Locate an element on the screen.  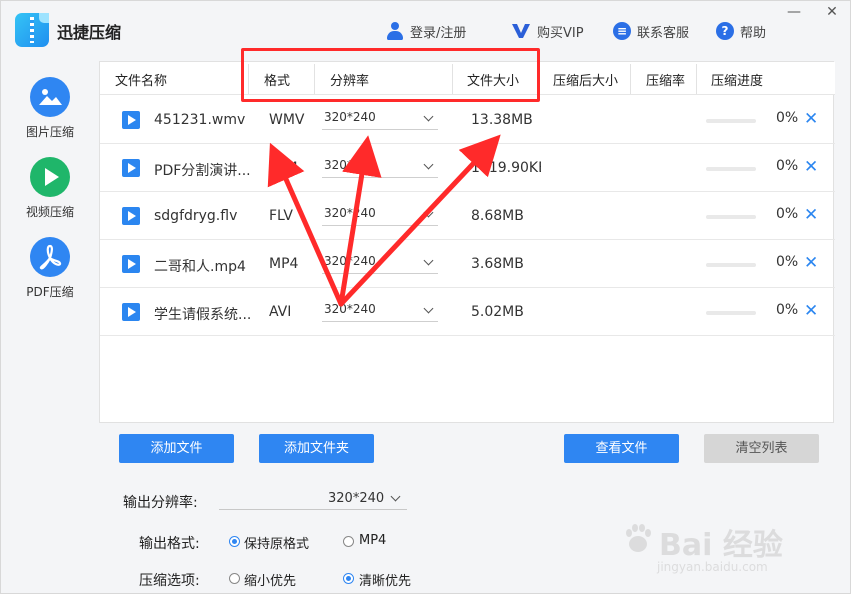
arrow-to-format is located at coordinates (305, 224).